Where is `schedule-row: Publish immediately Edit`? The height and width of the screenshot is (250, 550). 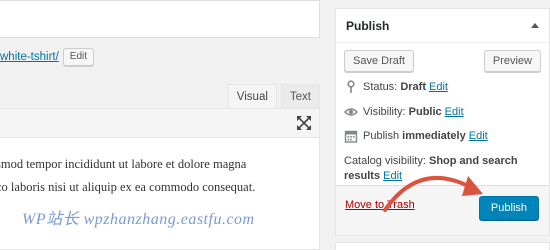
schedule-row: Publish immediately Edit is located at coordinates (416, 136).